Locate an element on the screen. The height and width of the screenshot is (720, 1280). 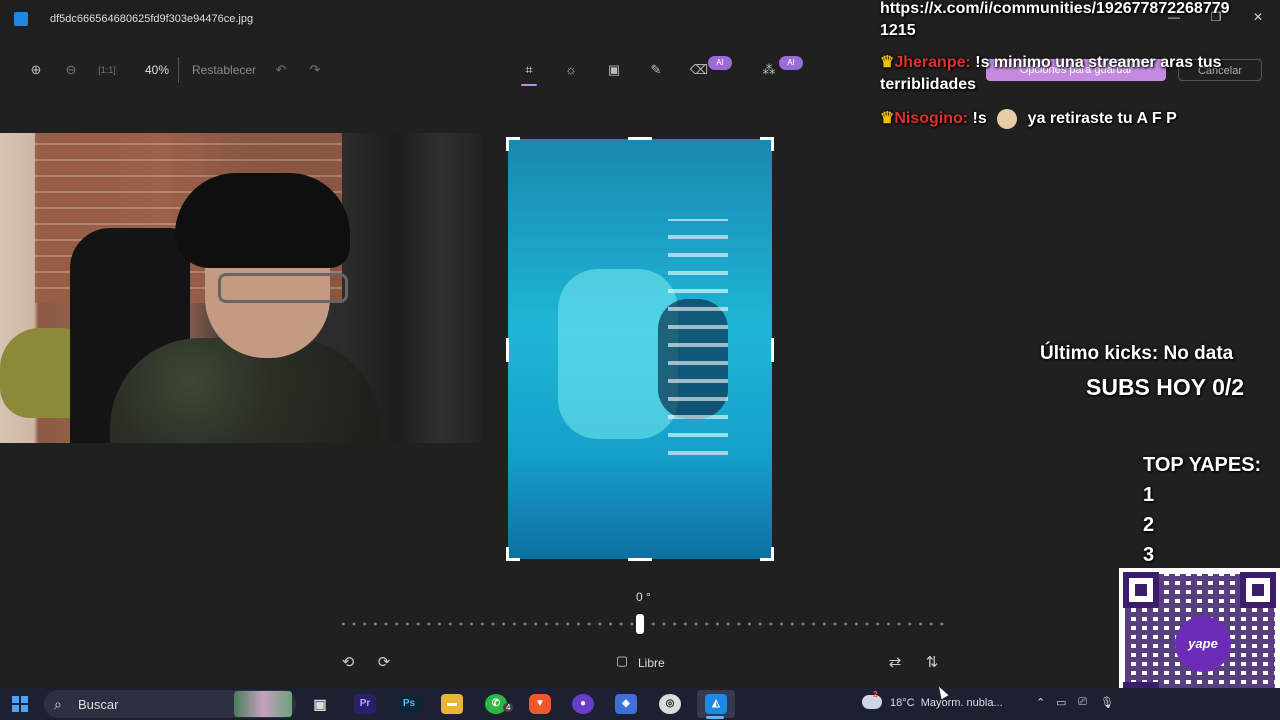
crop-icon: ⌗ is located at coordinates (529, 70).